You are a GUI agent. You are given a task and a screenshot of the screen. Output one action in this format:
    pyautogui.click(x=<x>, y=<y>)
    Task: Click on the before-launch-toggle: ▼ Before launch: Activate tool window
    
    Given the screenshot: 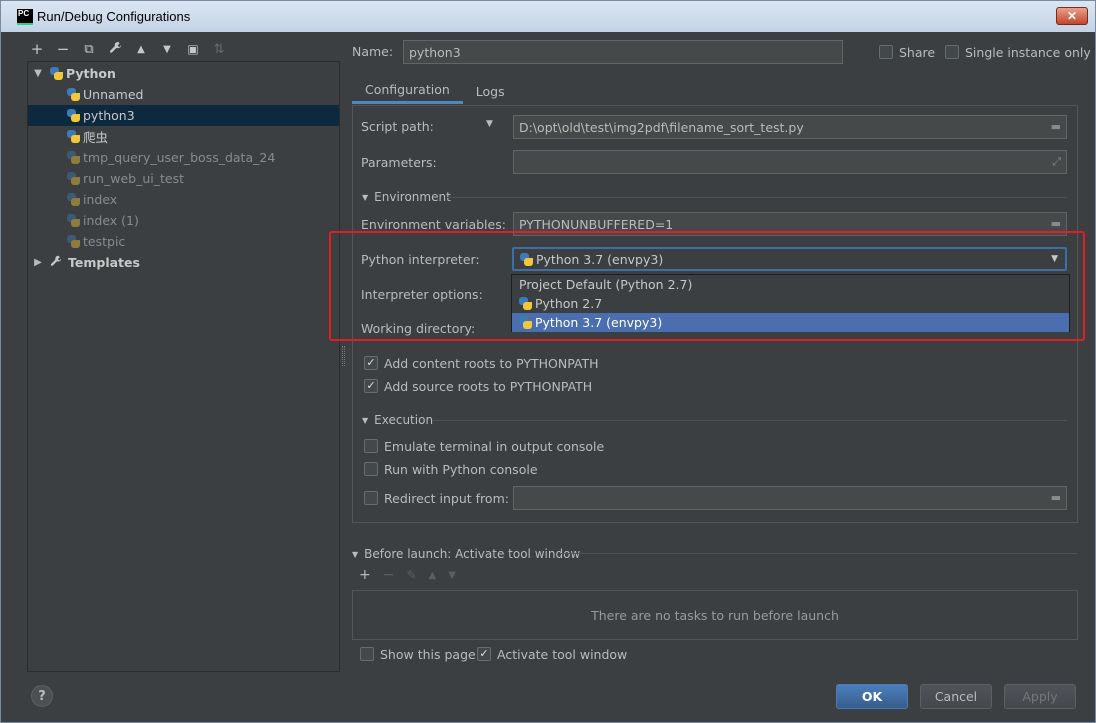 What is the action you would take?
    pyautogui.click(x=466, y=554)
    